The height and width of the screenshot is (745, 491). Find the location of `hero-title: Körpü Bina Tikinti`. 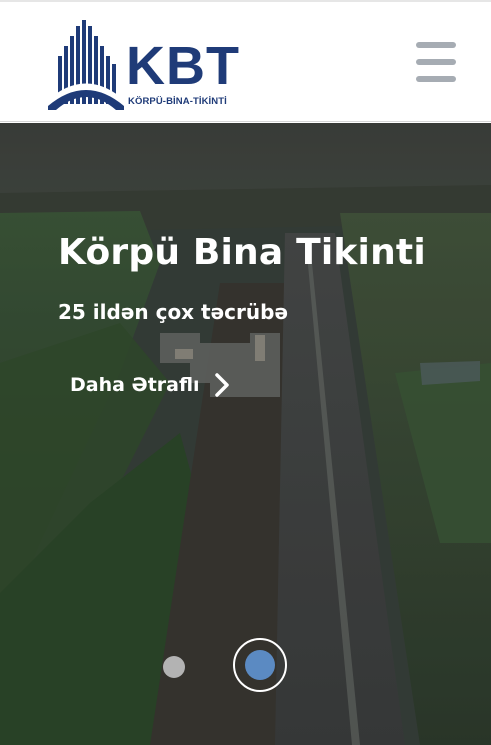

hero-title: Körpü Bina Tikinti is located at coordinates (242, 252).